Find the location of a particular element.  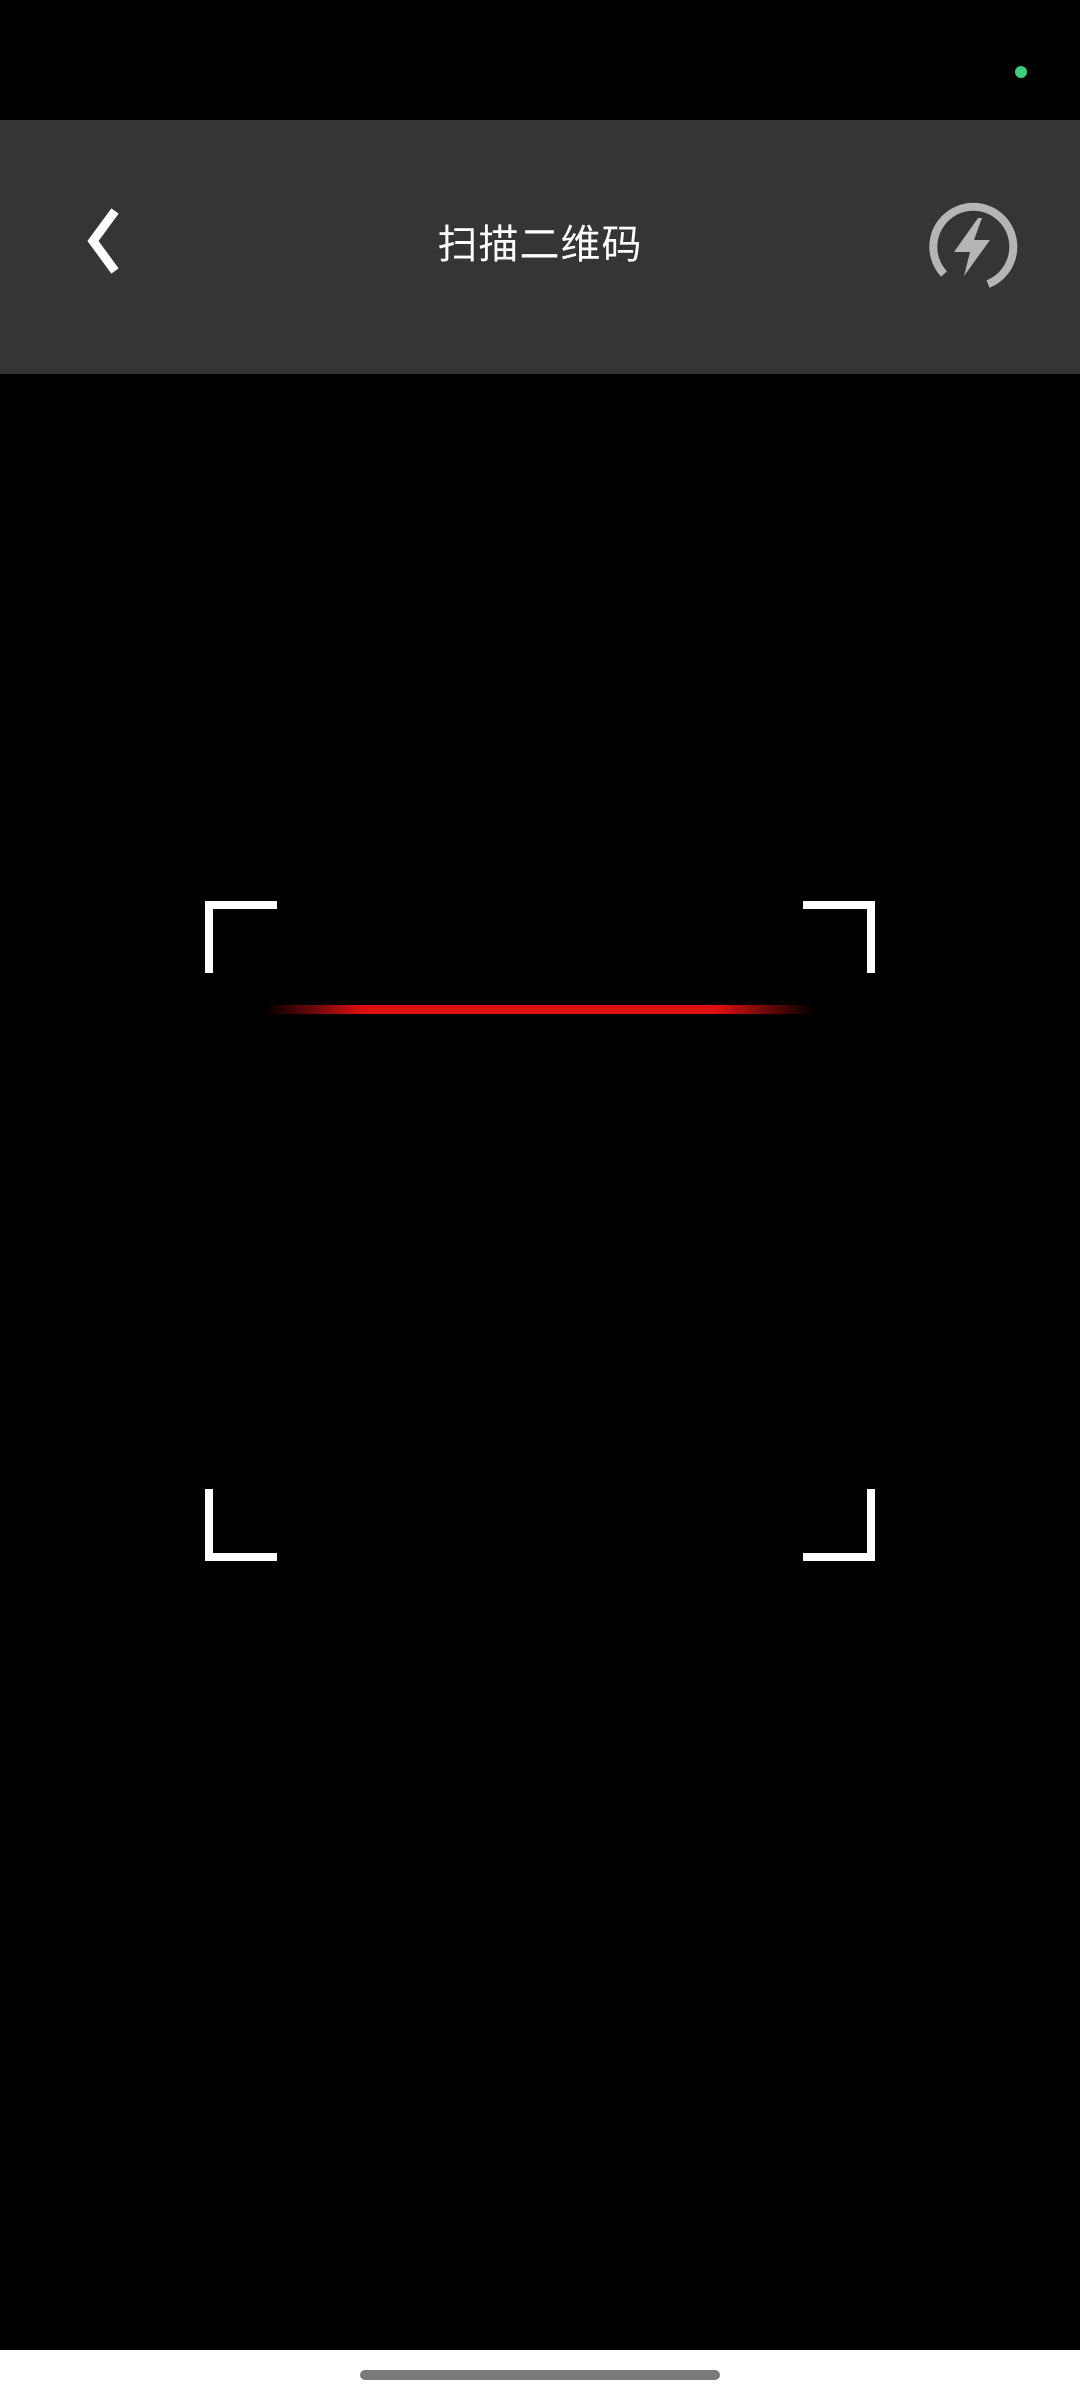

page-title: 扫描二维码 is located at coordinates (540, 245).